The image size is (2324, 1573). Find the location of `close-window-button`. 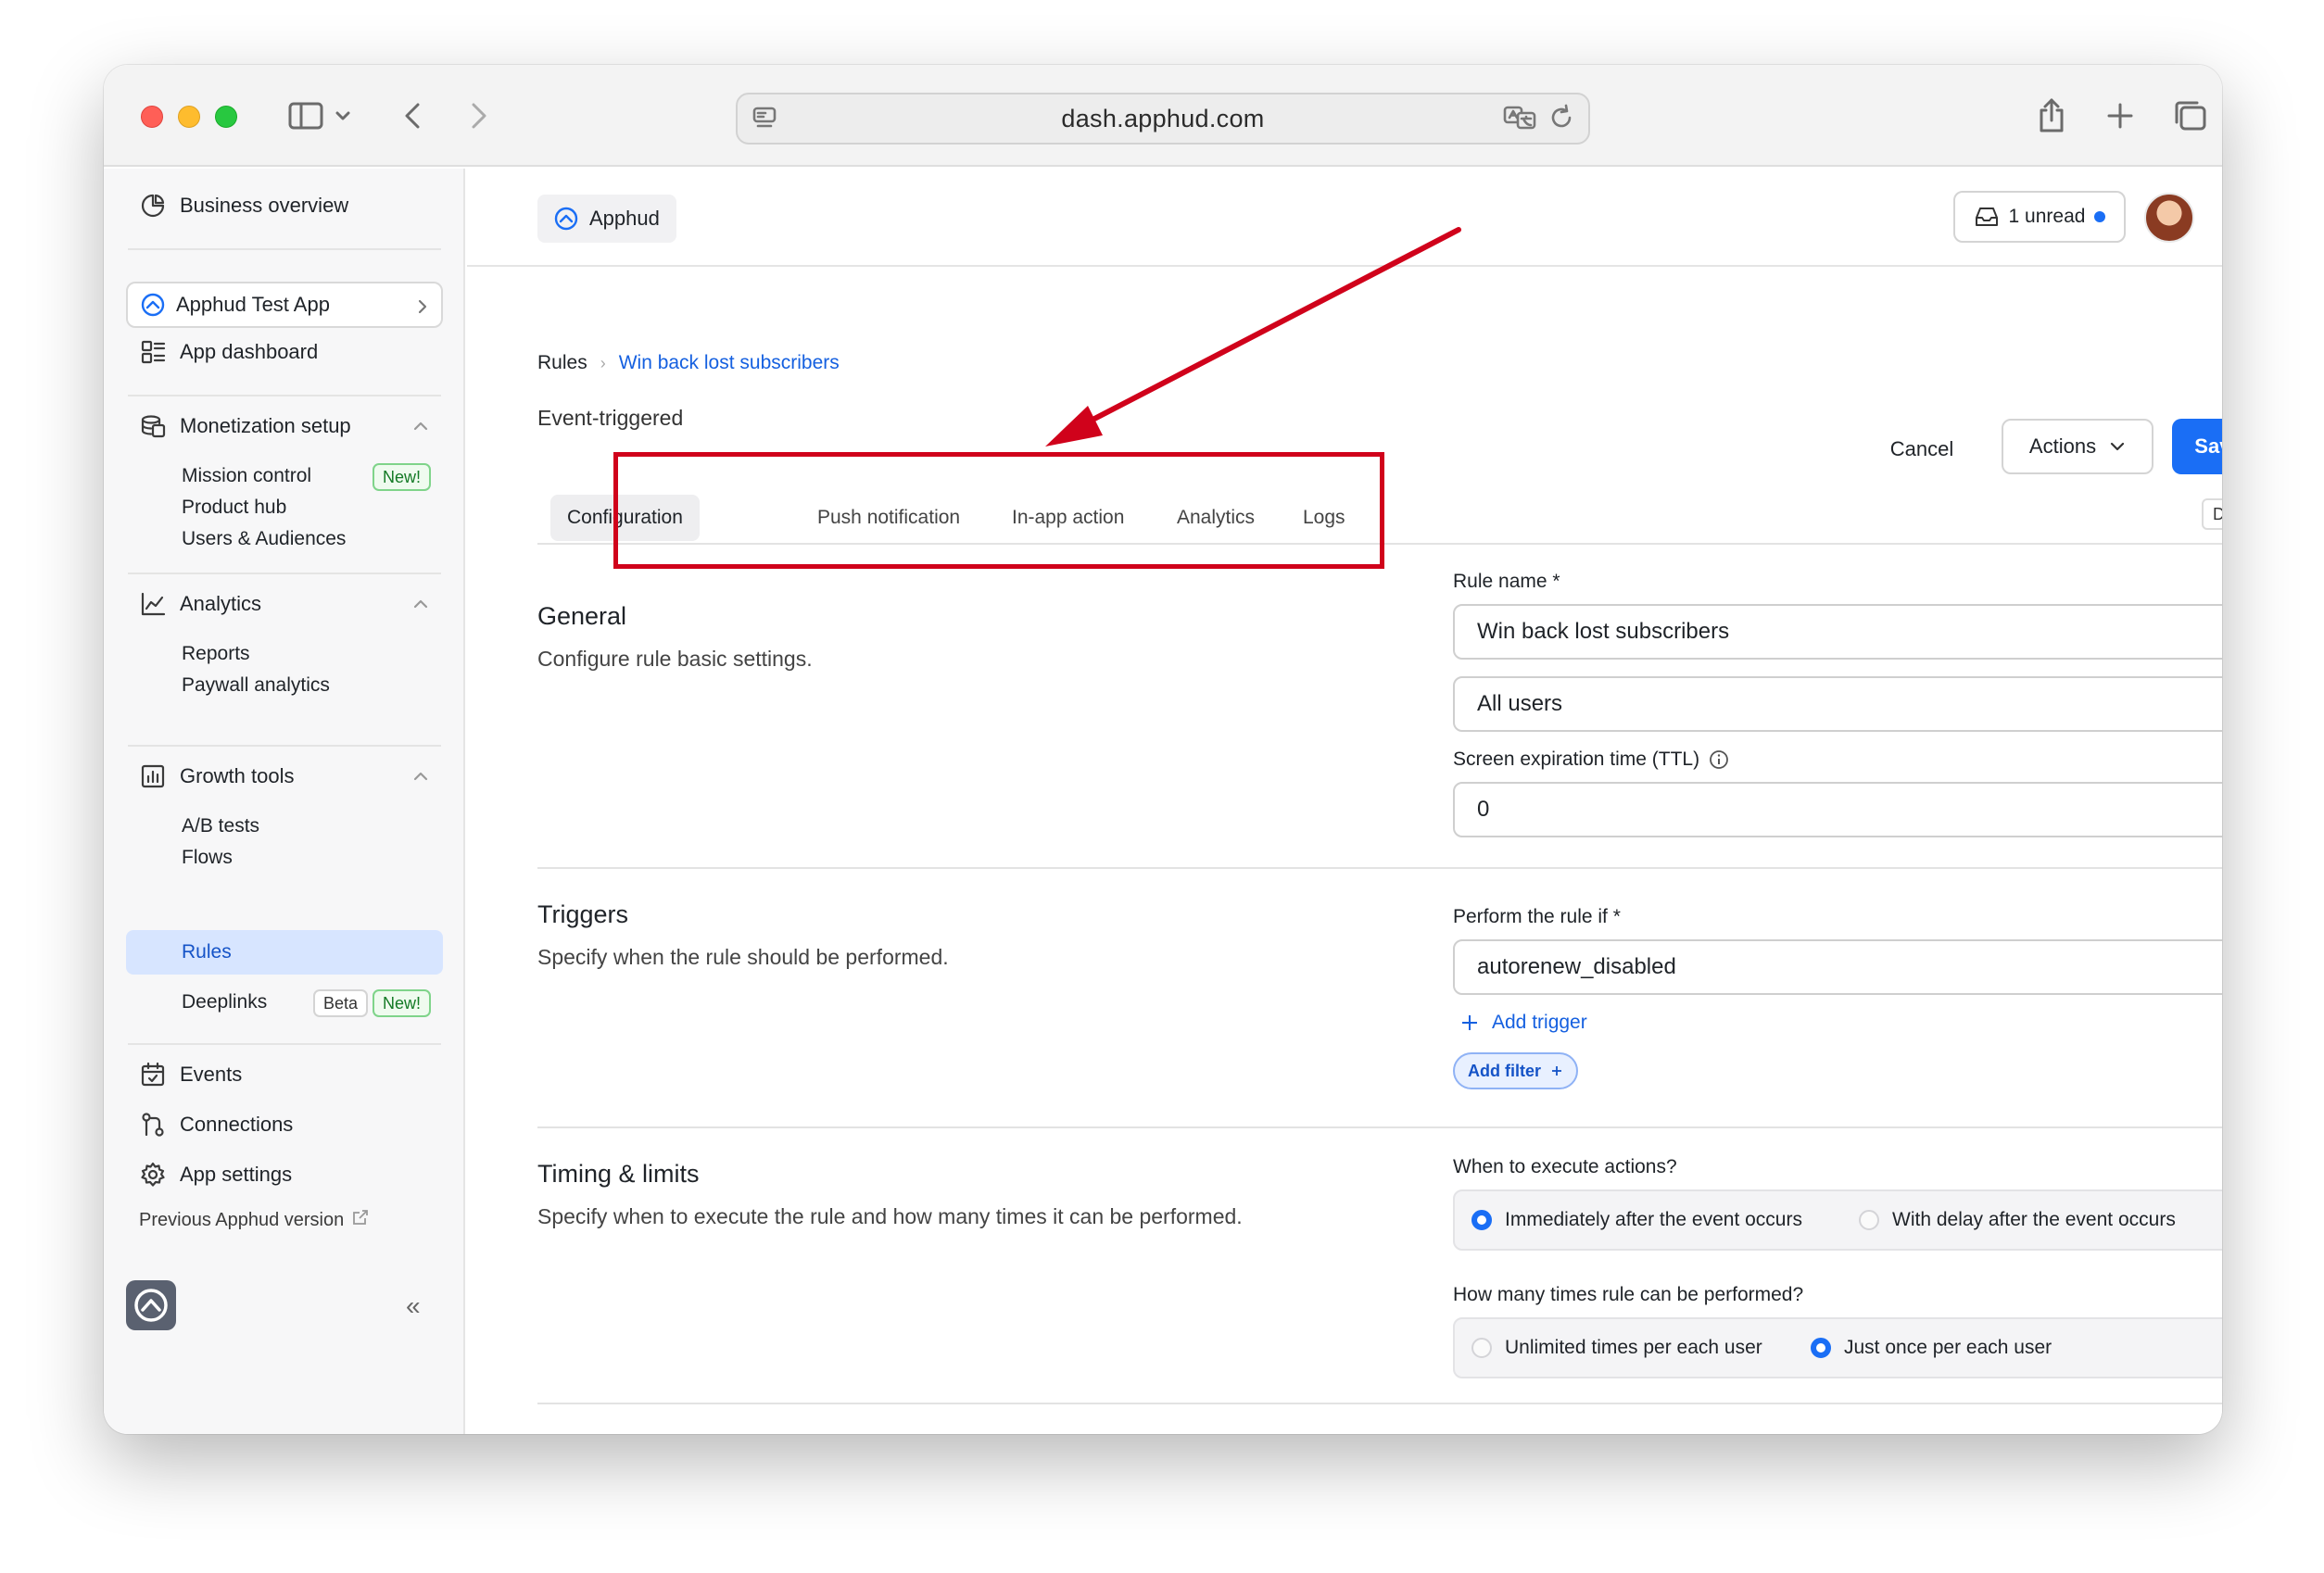

close-window-button is located at coordinates (152, 117).